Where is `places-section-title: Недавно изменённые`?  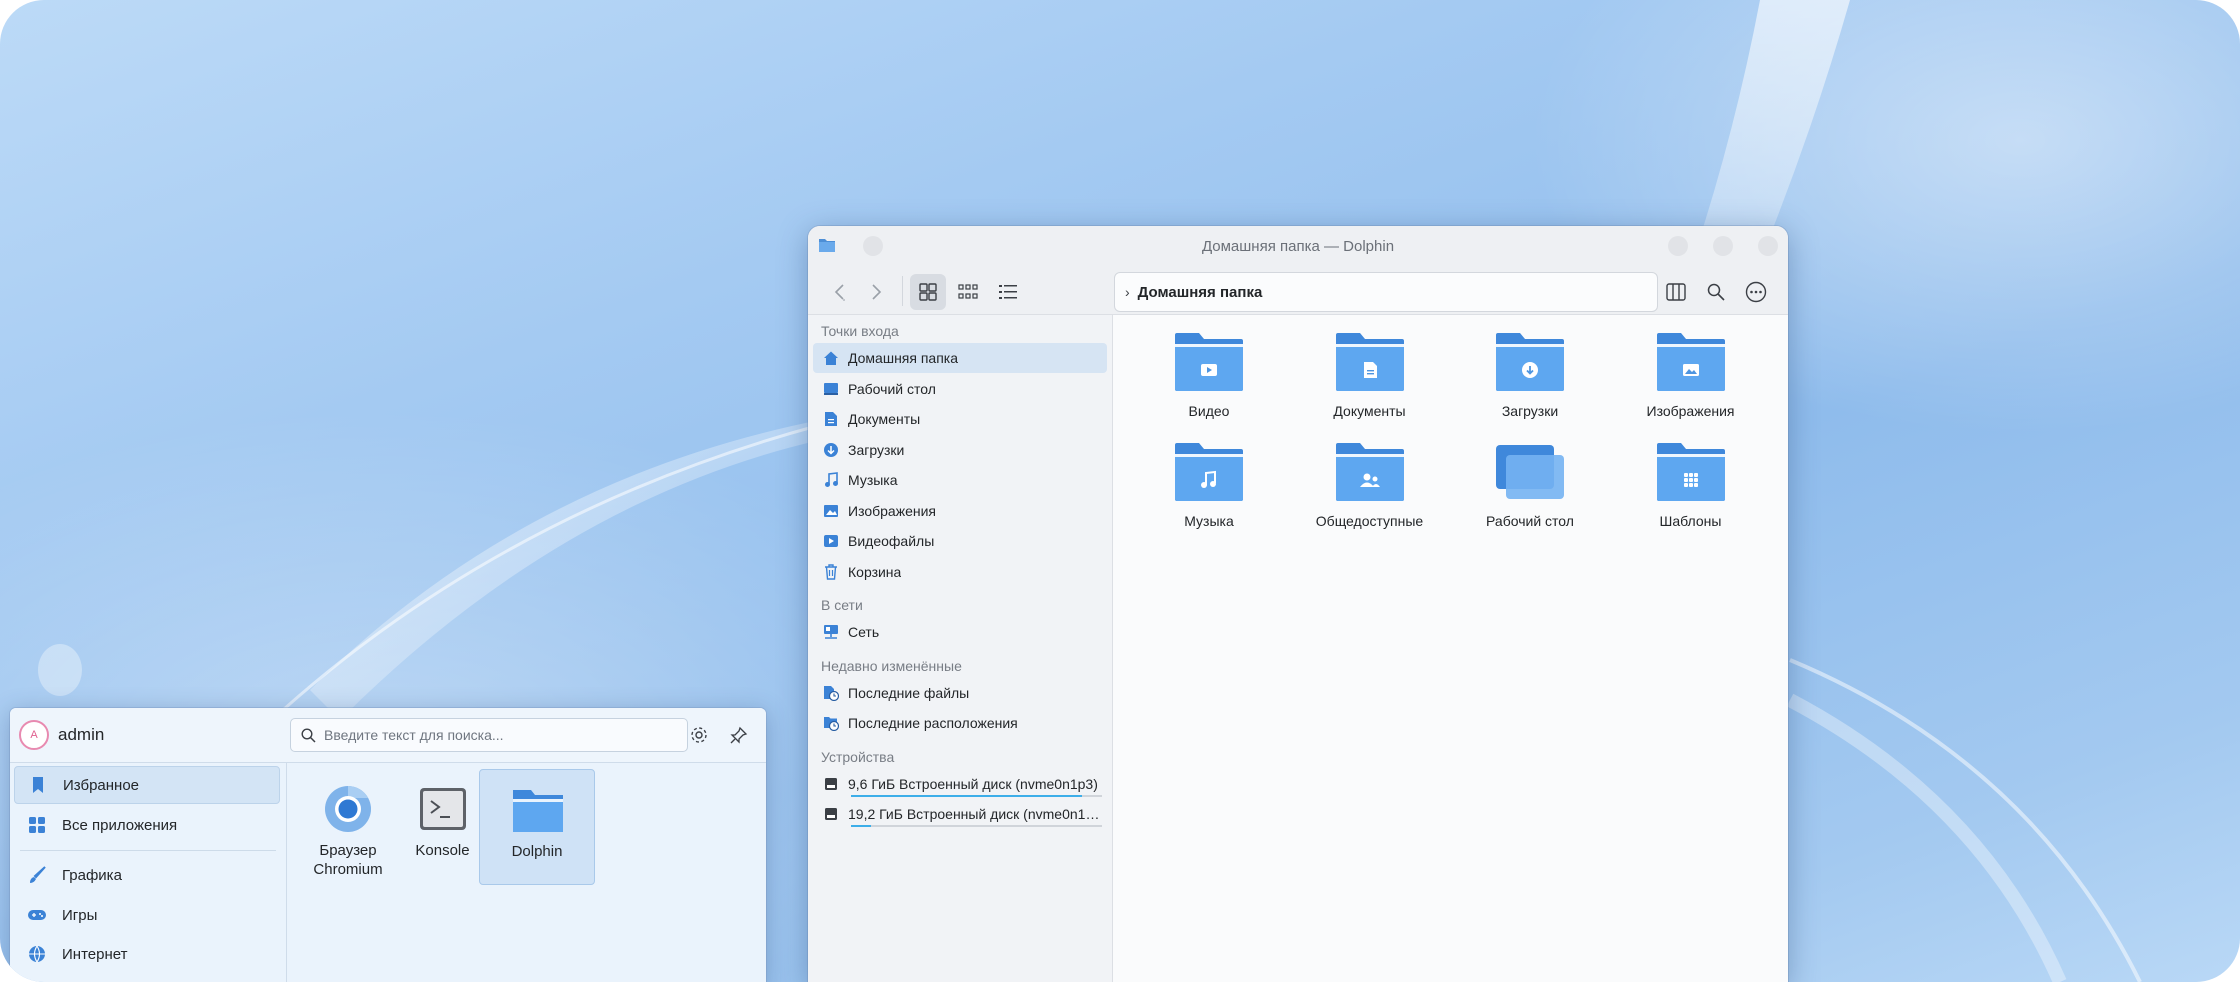
places-section-title: Недавно изменённые is located at coordinates (891, 665).